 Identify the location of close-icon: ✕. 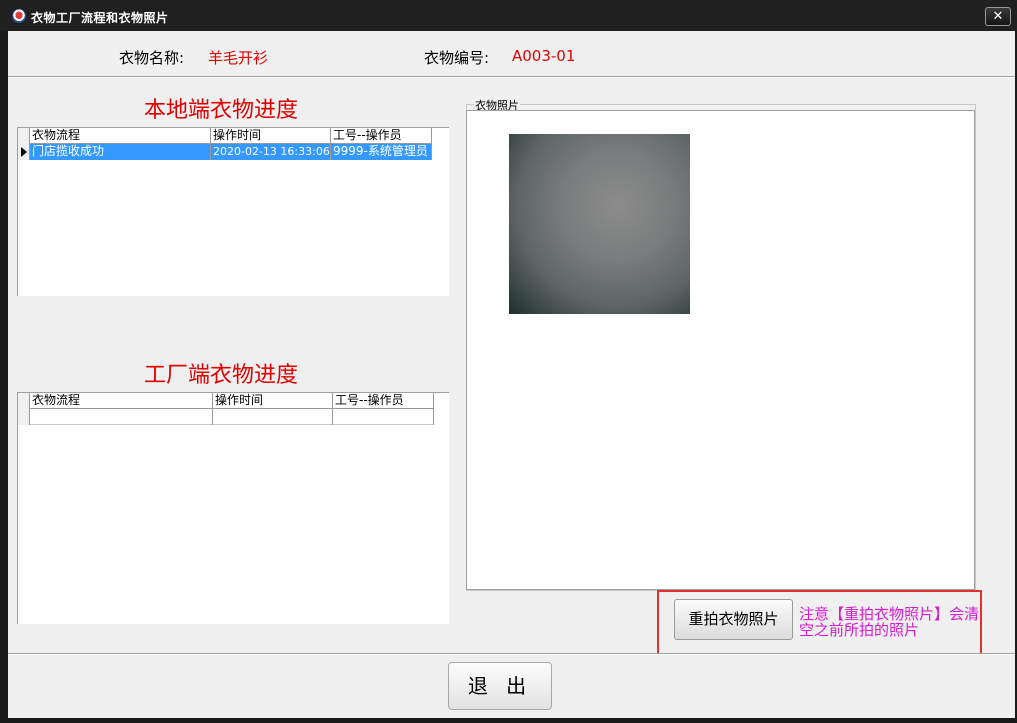
(998, 16).